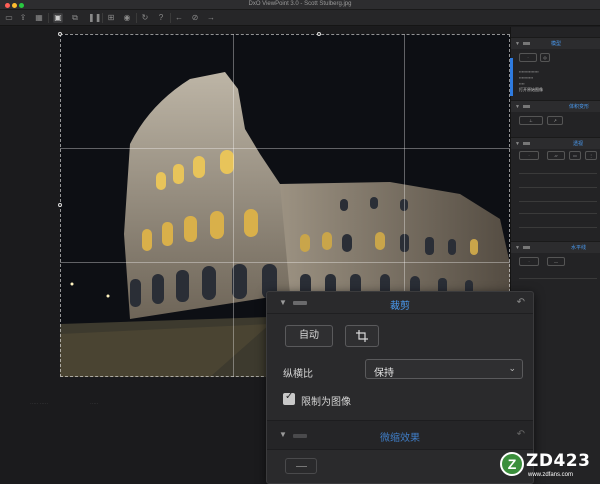  What do you see at coordinates (591, 155) in the screenshot?
I see `perspective-mode-button: ⋮` at bounding box center [591, 155].